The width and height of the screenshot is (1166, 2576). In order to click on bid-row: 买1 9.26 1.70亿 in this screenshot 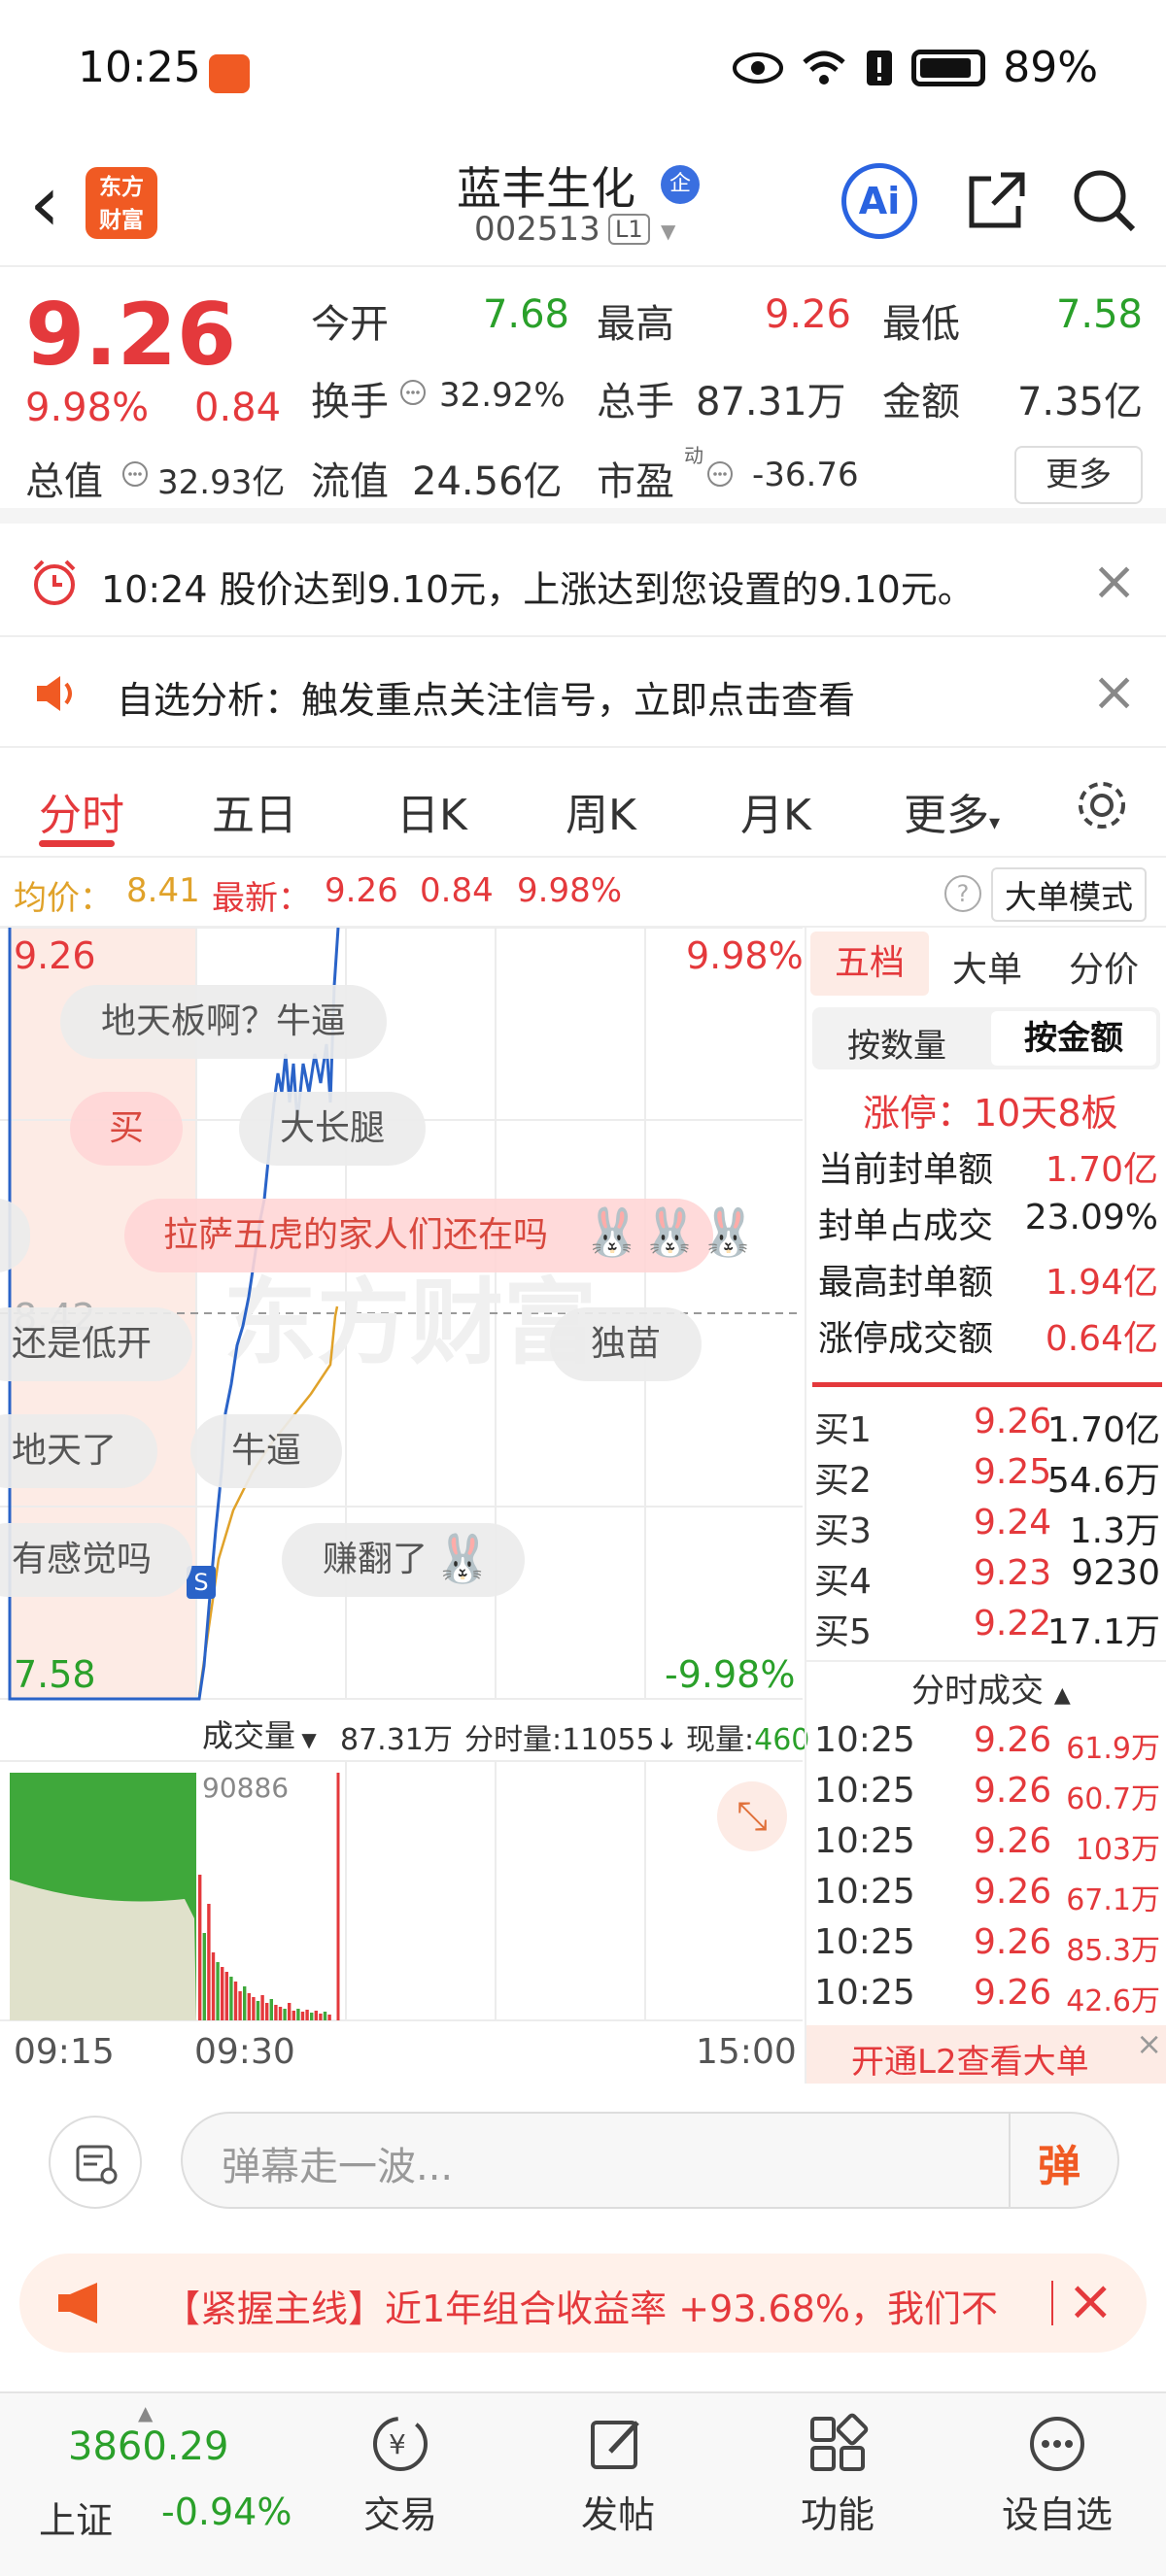, I will do `click(987, 1424)`.